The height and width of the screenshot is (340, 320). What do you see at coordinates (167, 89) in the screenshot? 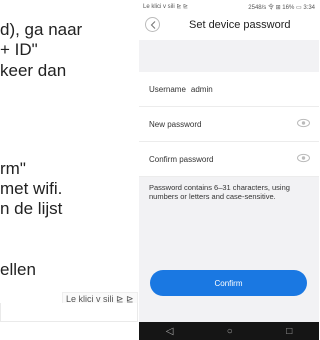
I see `username-label: Username` at bounding box center [167, 89].